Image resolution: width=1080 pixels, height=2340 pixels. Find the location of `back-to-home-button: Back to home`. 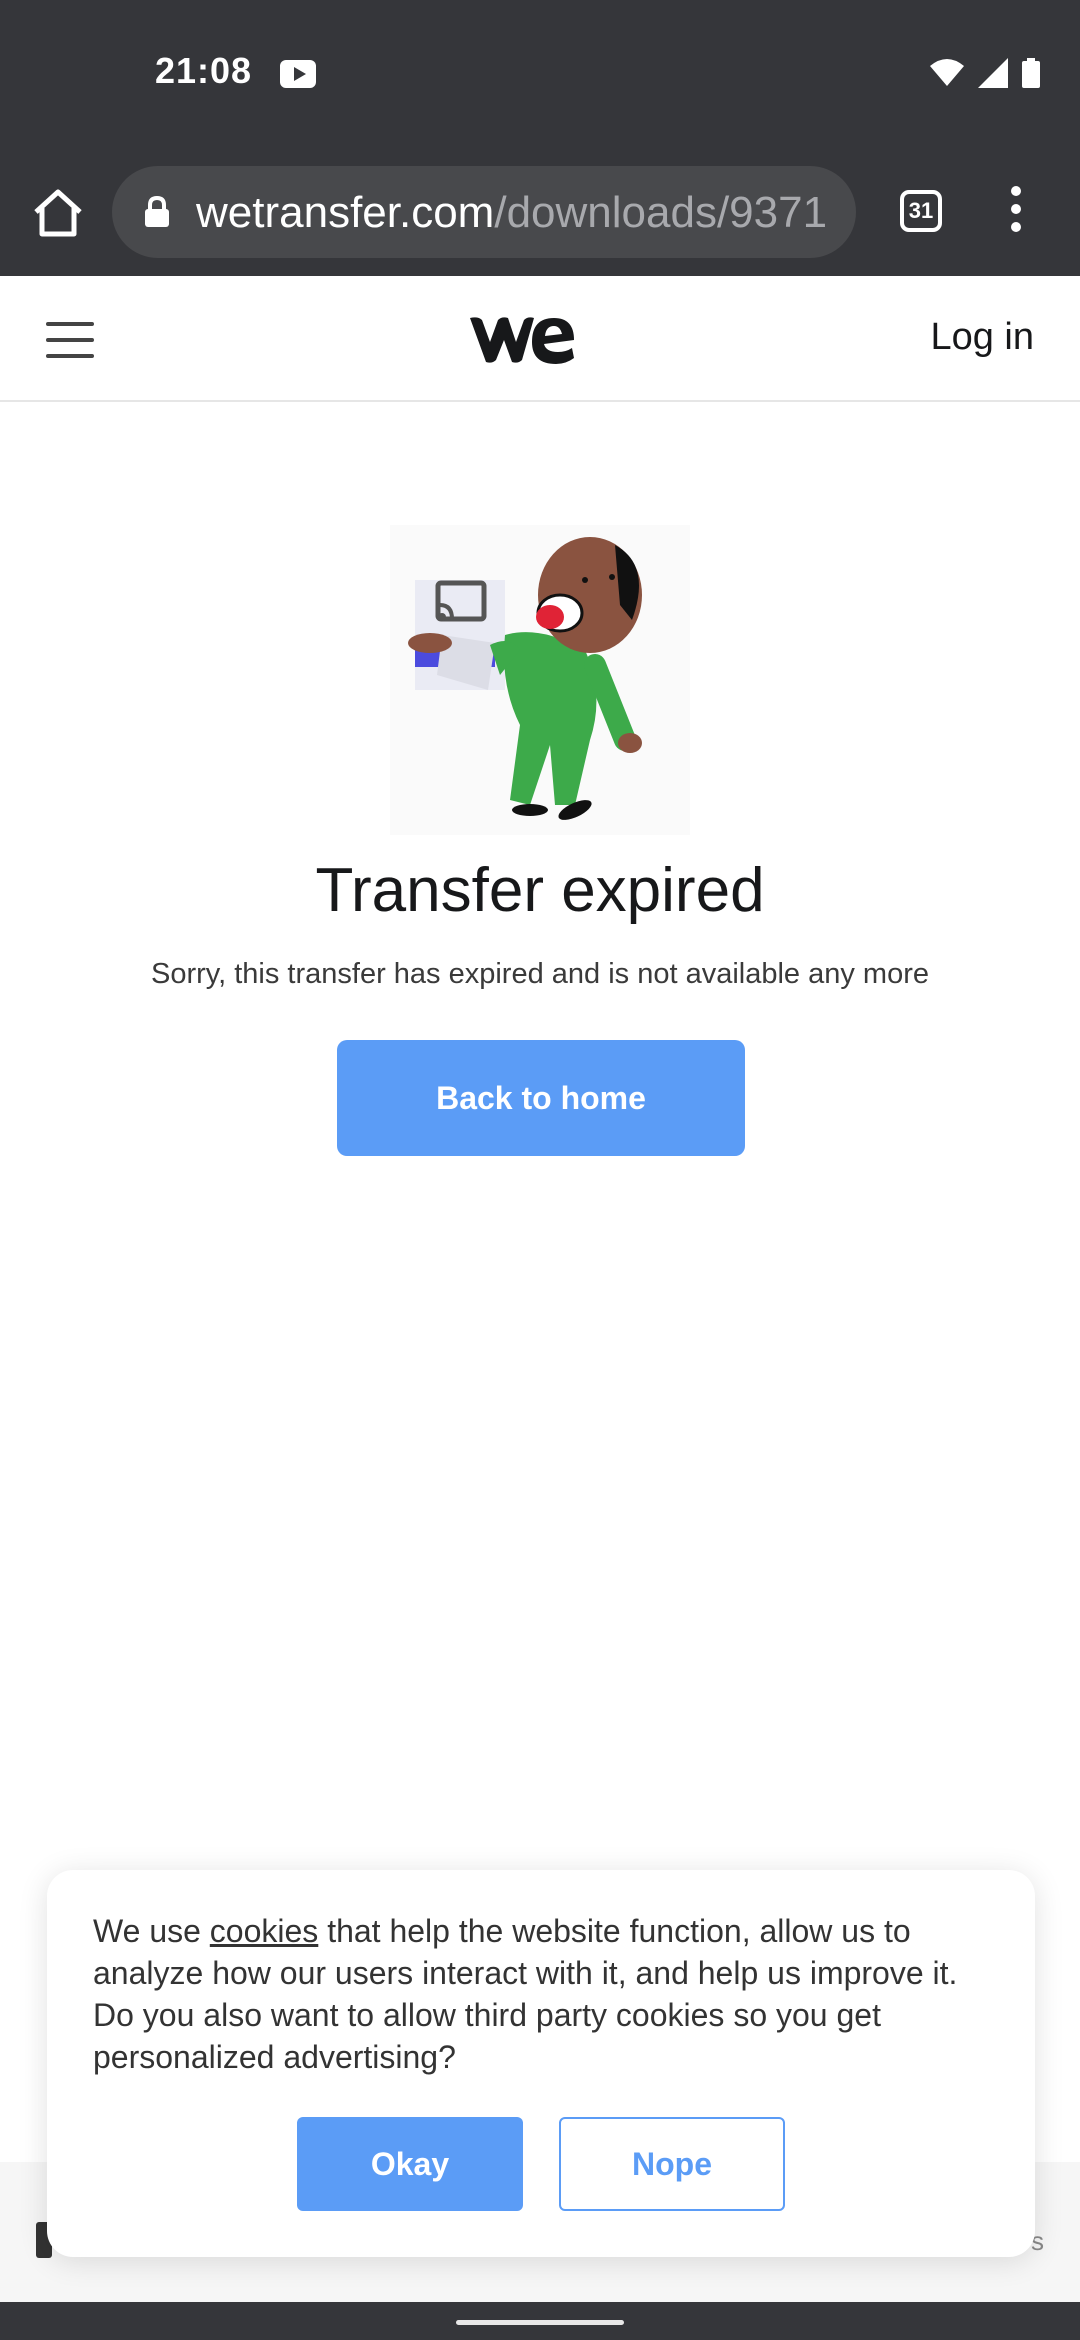

back-to-home-button: Back to home is located at coordinates (541, 1098).